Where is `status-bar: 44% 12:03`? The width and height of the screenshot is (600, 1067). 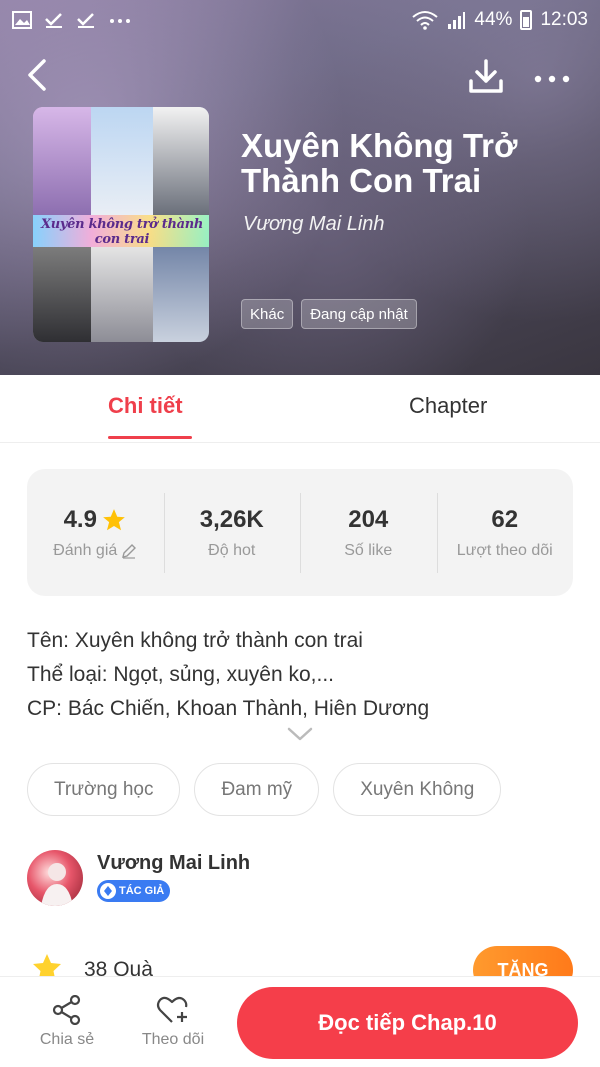 status-bar: 44% 12:03 is located at coordinates (300, 20).